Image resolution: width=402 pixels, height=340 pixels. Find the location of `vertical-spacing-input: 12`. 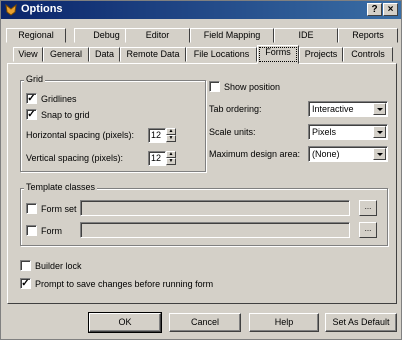

vertical-spacing-input: 12 is located at coordinates (157, 158).